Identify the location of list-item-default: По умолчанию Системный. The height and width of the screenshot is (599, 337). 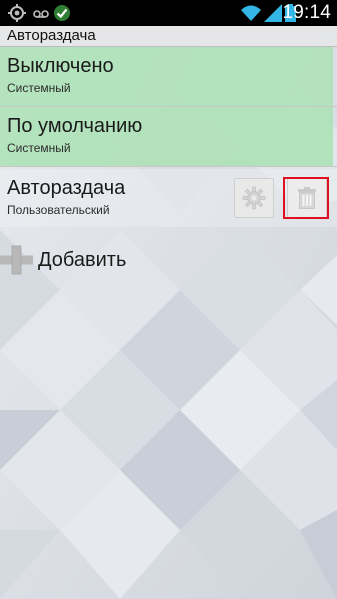
(168, 137).